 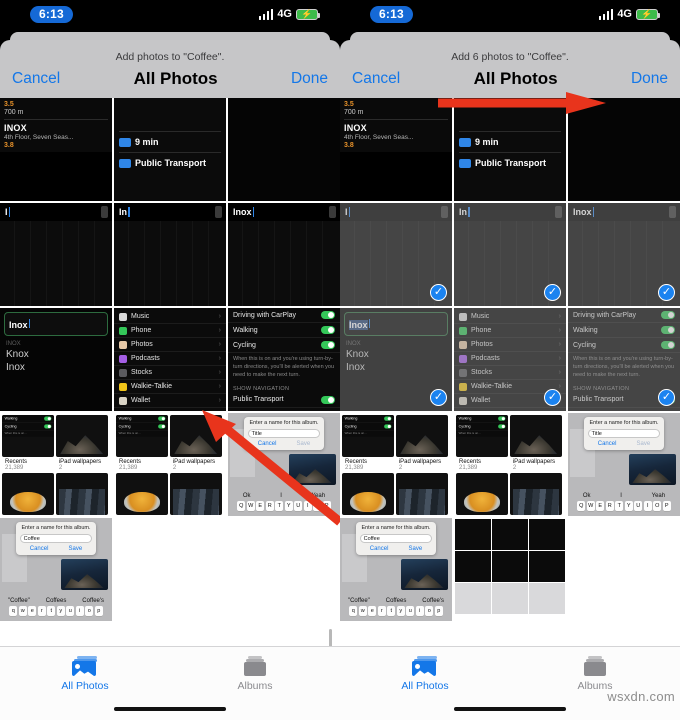 What do you see at coordinates (396, 359) in the screenshot?
I see `photo-thumbnail-selected: Inox INOX Knox Inox ✓` at bounding box center [396, 359].